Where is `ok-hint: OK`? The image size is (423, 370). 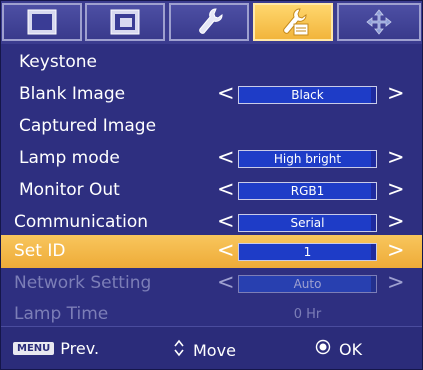 ok-hint: OK is located at coordinates (338, 349).